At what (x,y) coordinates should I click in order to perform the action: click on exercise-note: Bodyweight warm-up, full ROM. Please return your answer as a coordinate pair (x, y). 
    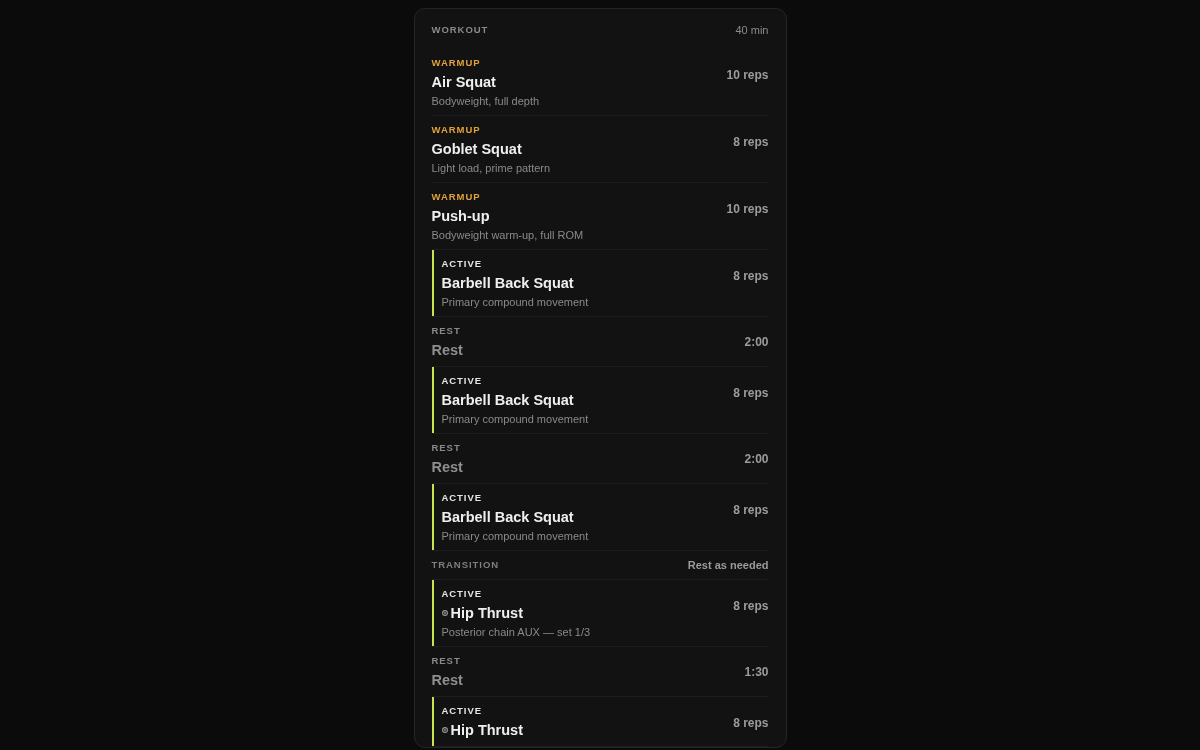
    Looking at the image, I should click on (507, 235).